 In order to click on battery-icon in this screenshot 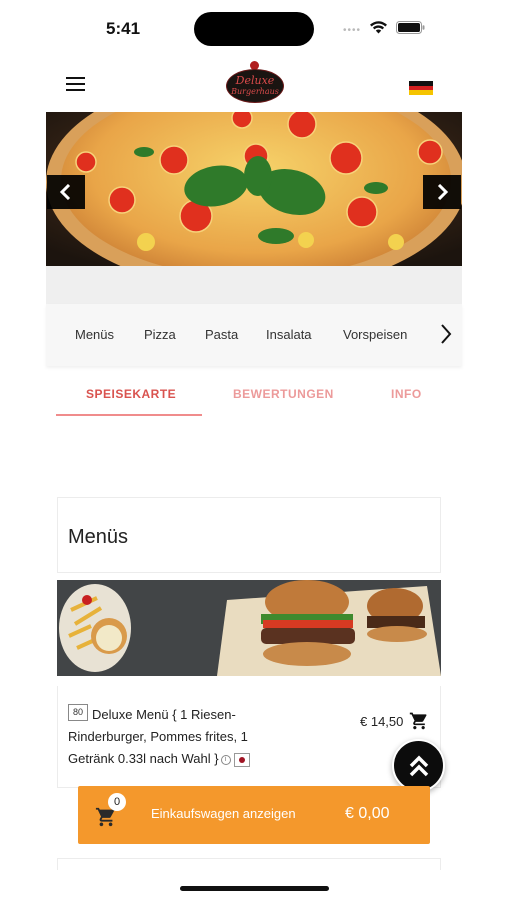, I will do `click(410, 27)`.